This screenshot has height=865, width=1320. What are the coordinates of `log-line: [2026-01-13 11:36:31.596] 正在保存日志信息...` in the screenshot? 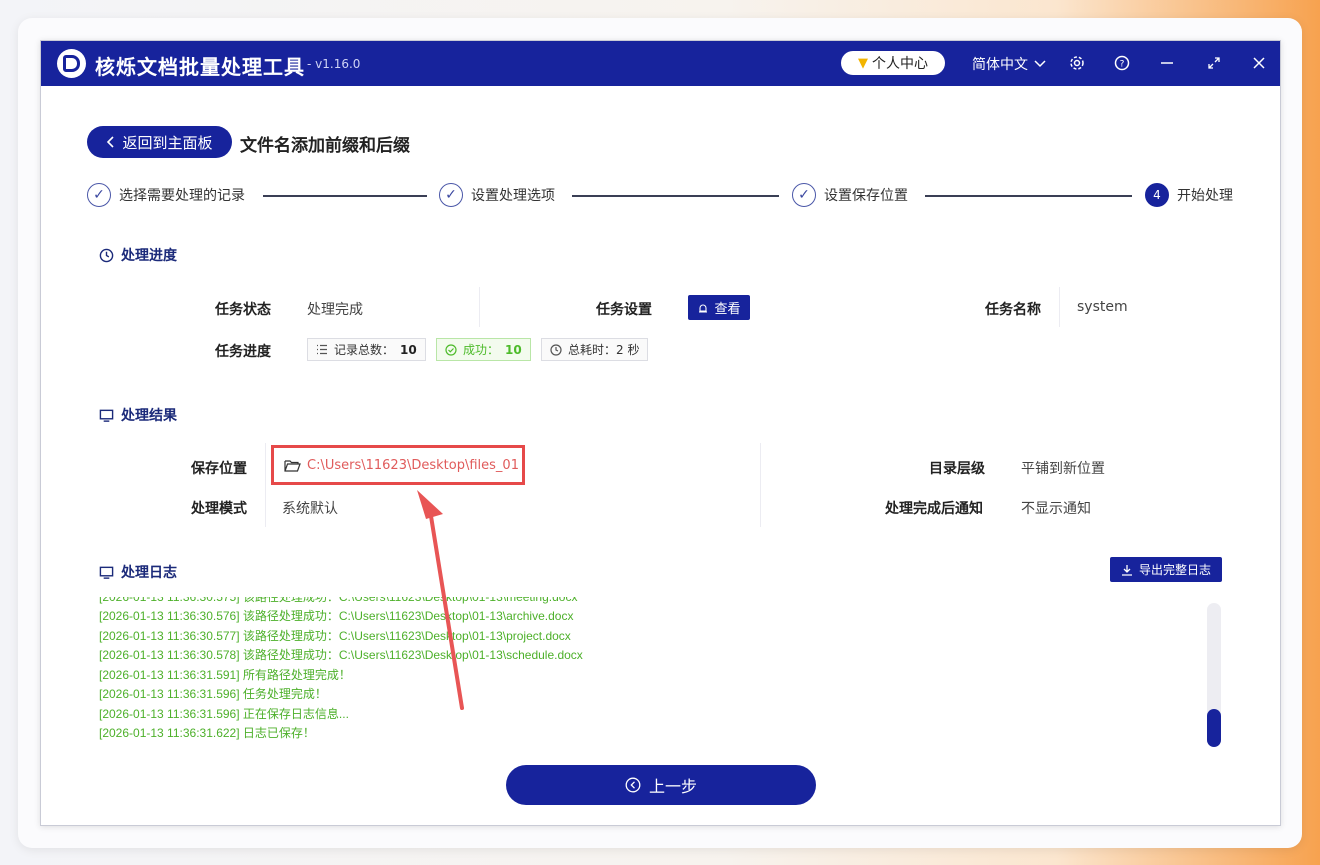 It's located at (224, 714).